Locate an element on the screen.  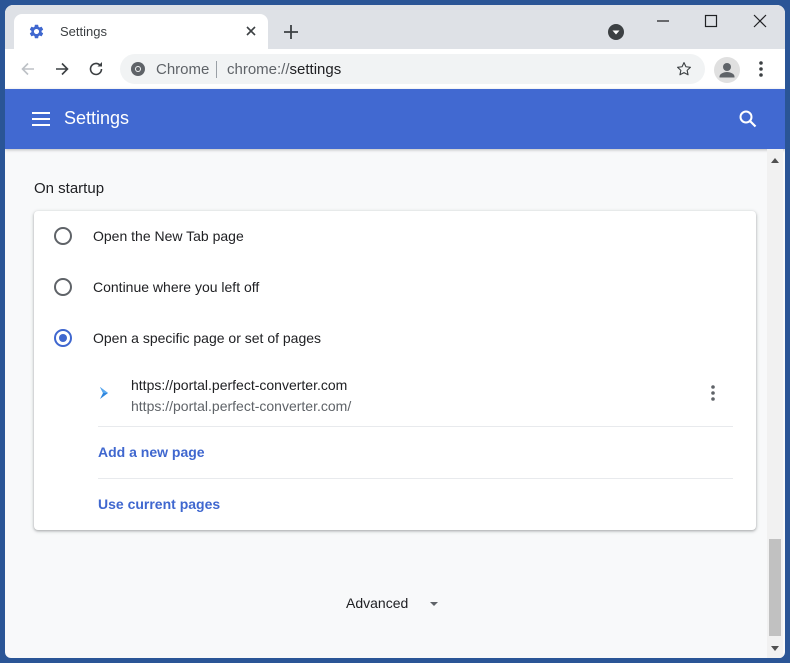
use-current-pages-link: Use current pages is located at coordinates (159, 504).